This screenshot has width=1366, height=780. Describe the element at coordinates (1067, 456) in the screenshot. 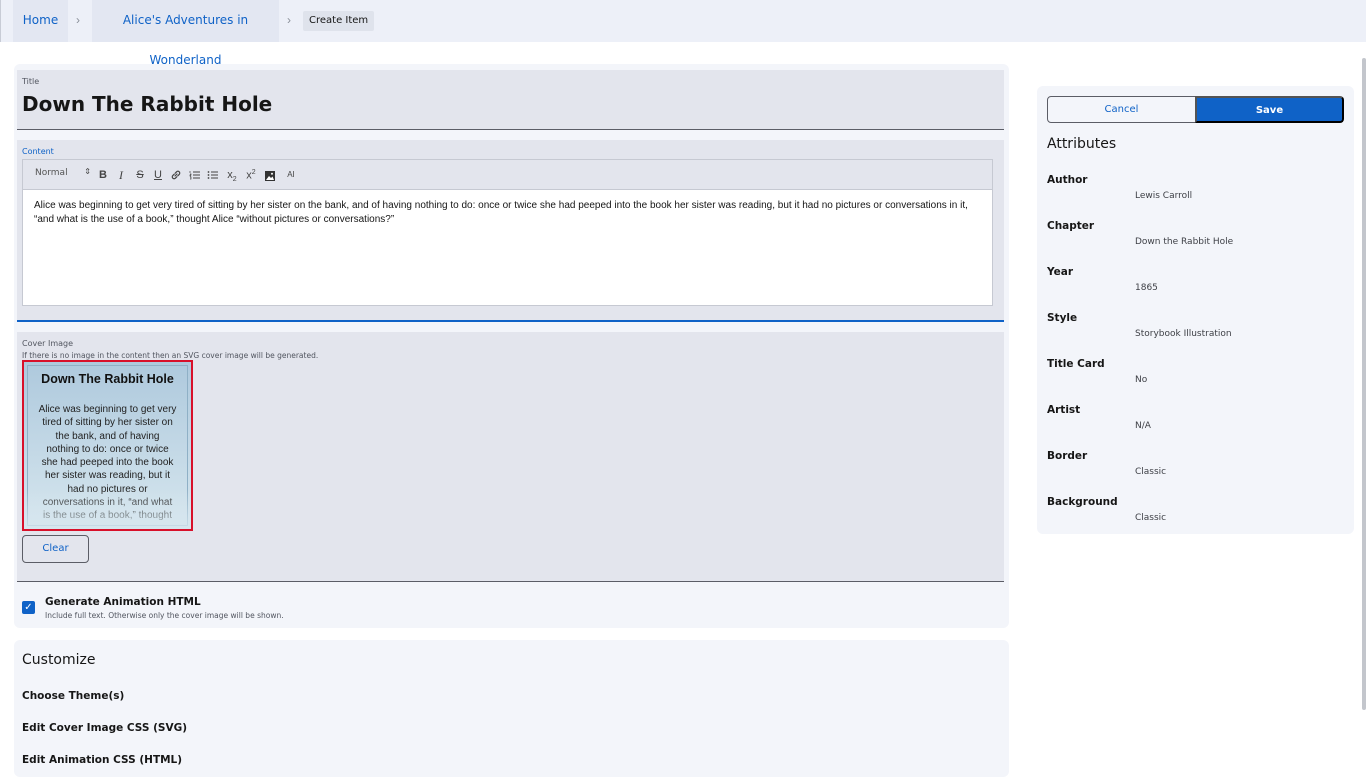

I see `attribute-name-border: Border` at that location.